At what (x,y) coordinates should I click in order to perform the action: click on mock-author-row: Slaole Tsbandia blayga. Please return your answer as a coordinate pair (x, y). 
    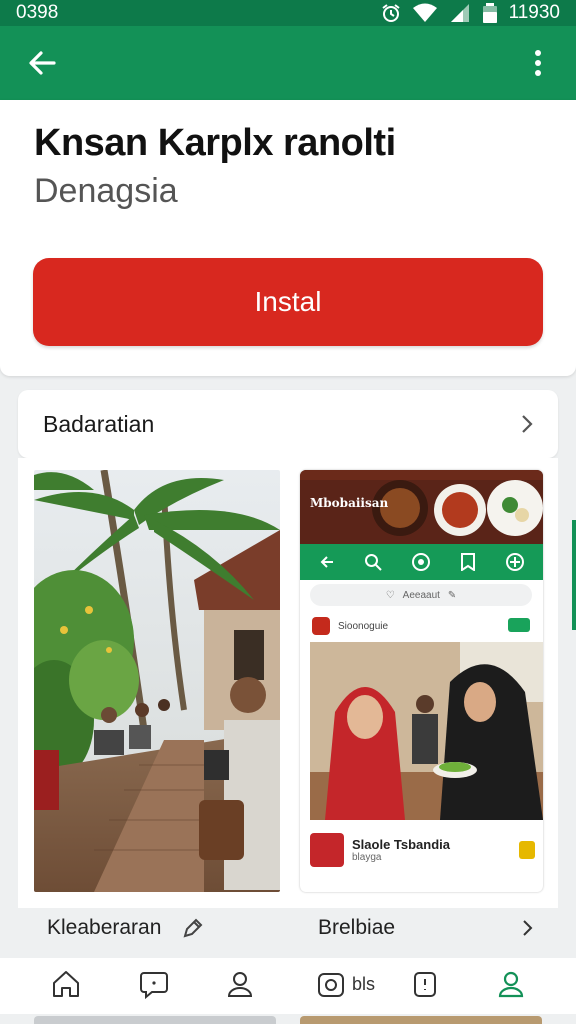
    Looking at the image, I should click on (422, 850).